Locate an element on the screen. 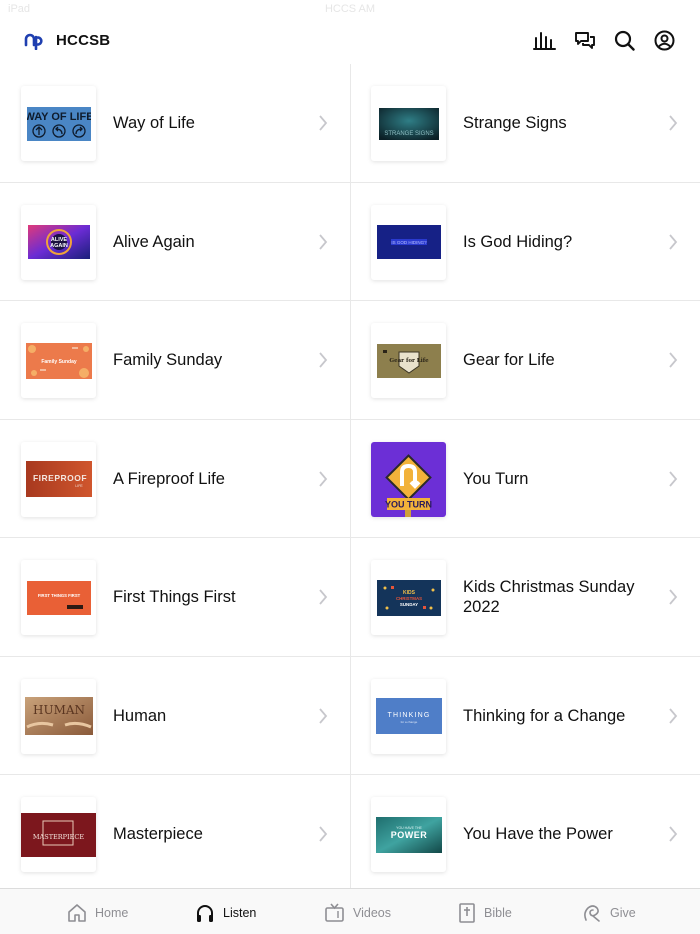 The width and height of the screenshot is (700, 934). svg-text: FIREPROOF is located at coordinates (59, 478).